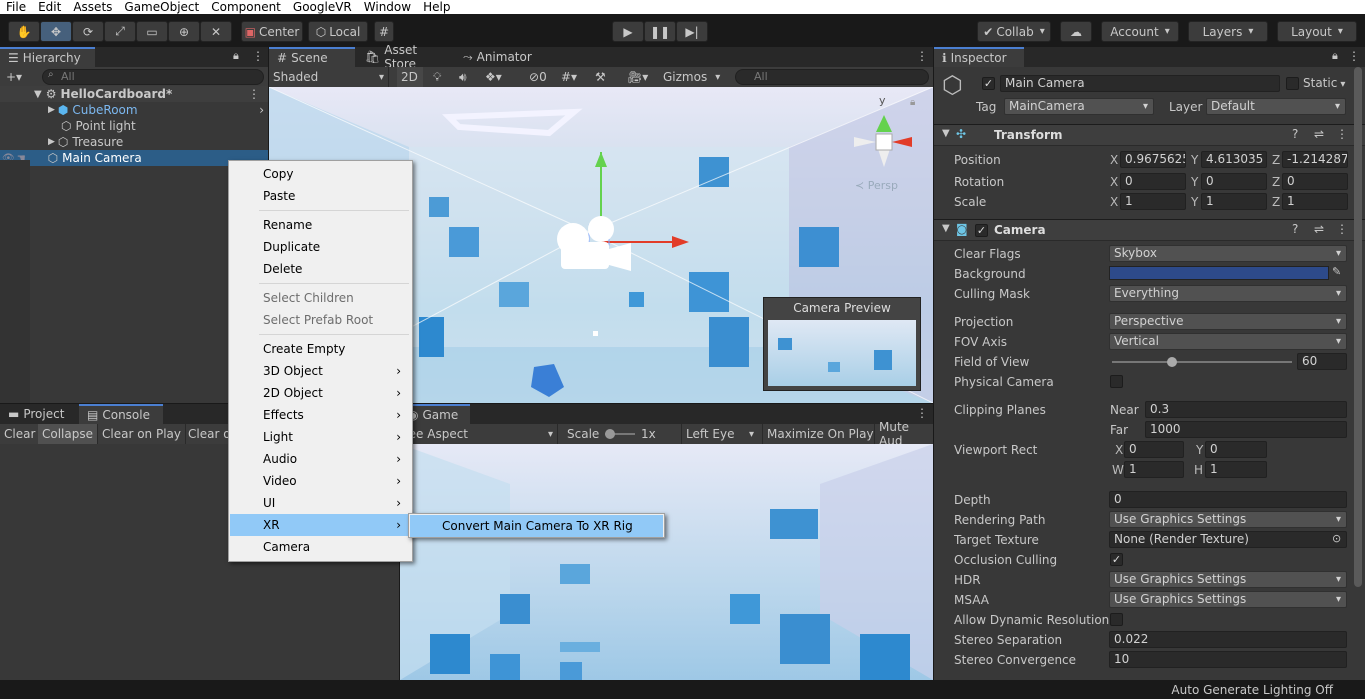 The image size is (1365, 699). I want to click on scene-row: ▼ ⚙ HelloCardboard* ⋮, so click(134, 94).